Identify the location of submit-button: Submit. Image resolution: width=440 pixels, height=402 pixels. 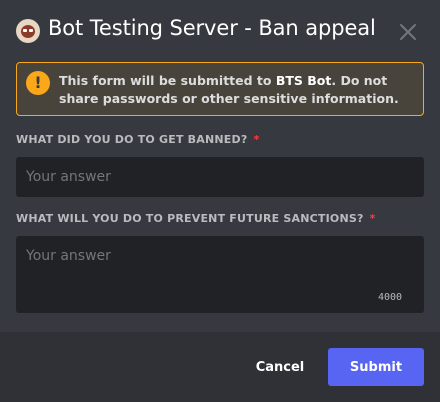
(376, 367).